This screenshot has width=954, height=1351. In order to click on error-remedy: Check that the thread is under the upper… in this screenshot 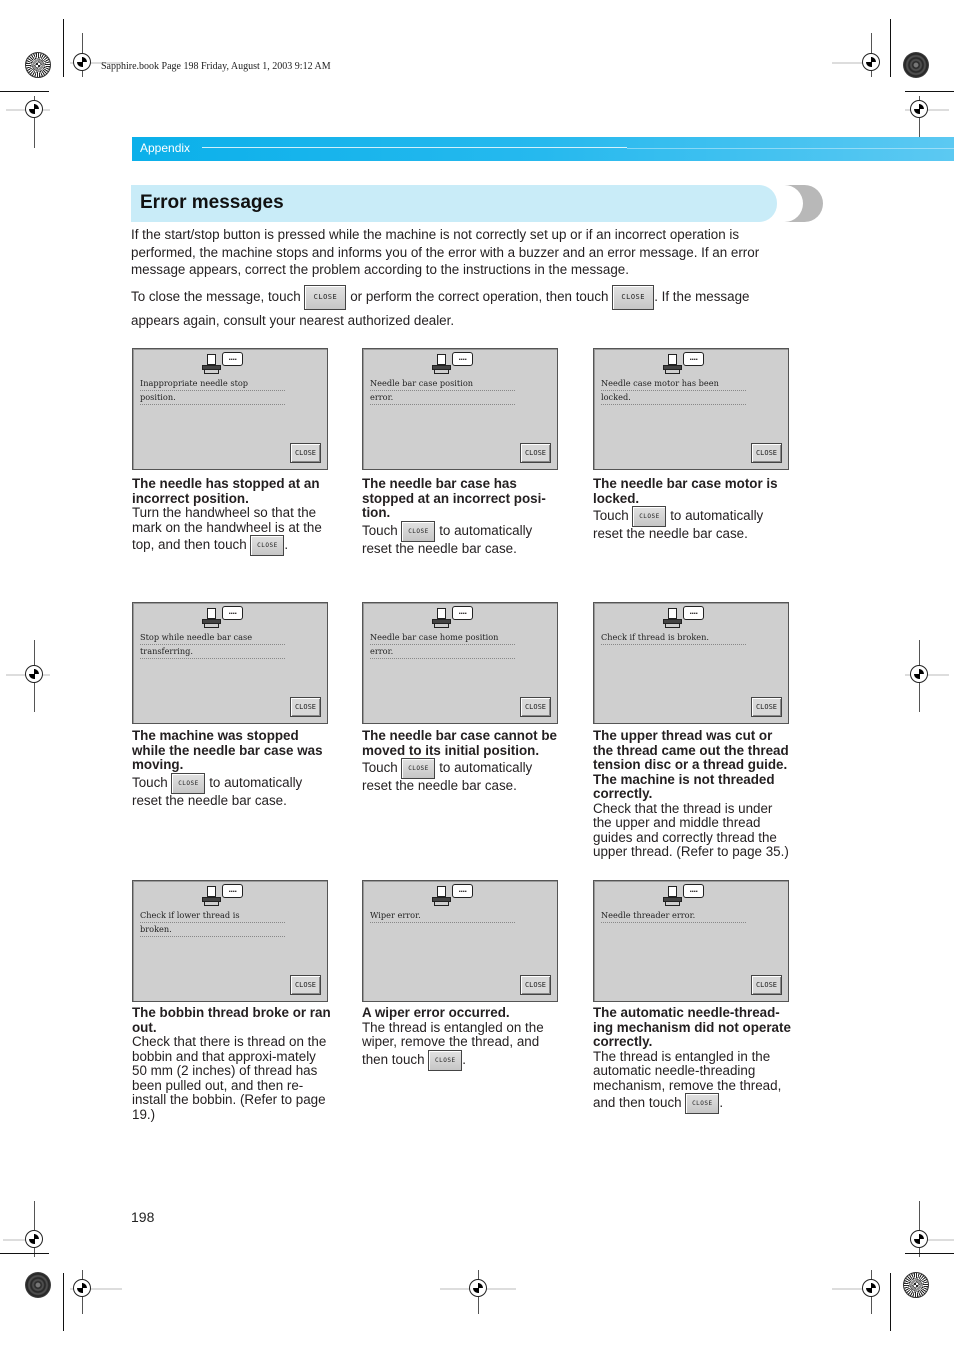, I will do `click(691, 829)`.